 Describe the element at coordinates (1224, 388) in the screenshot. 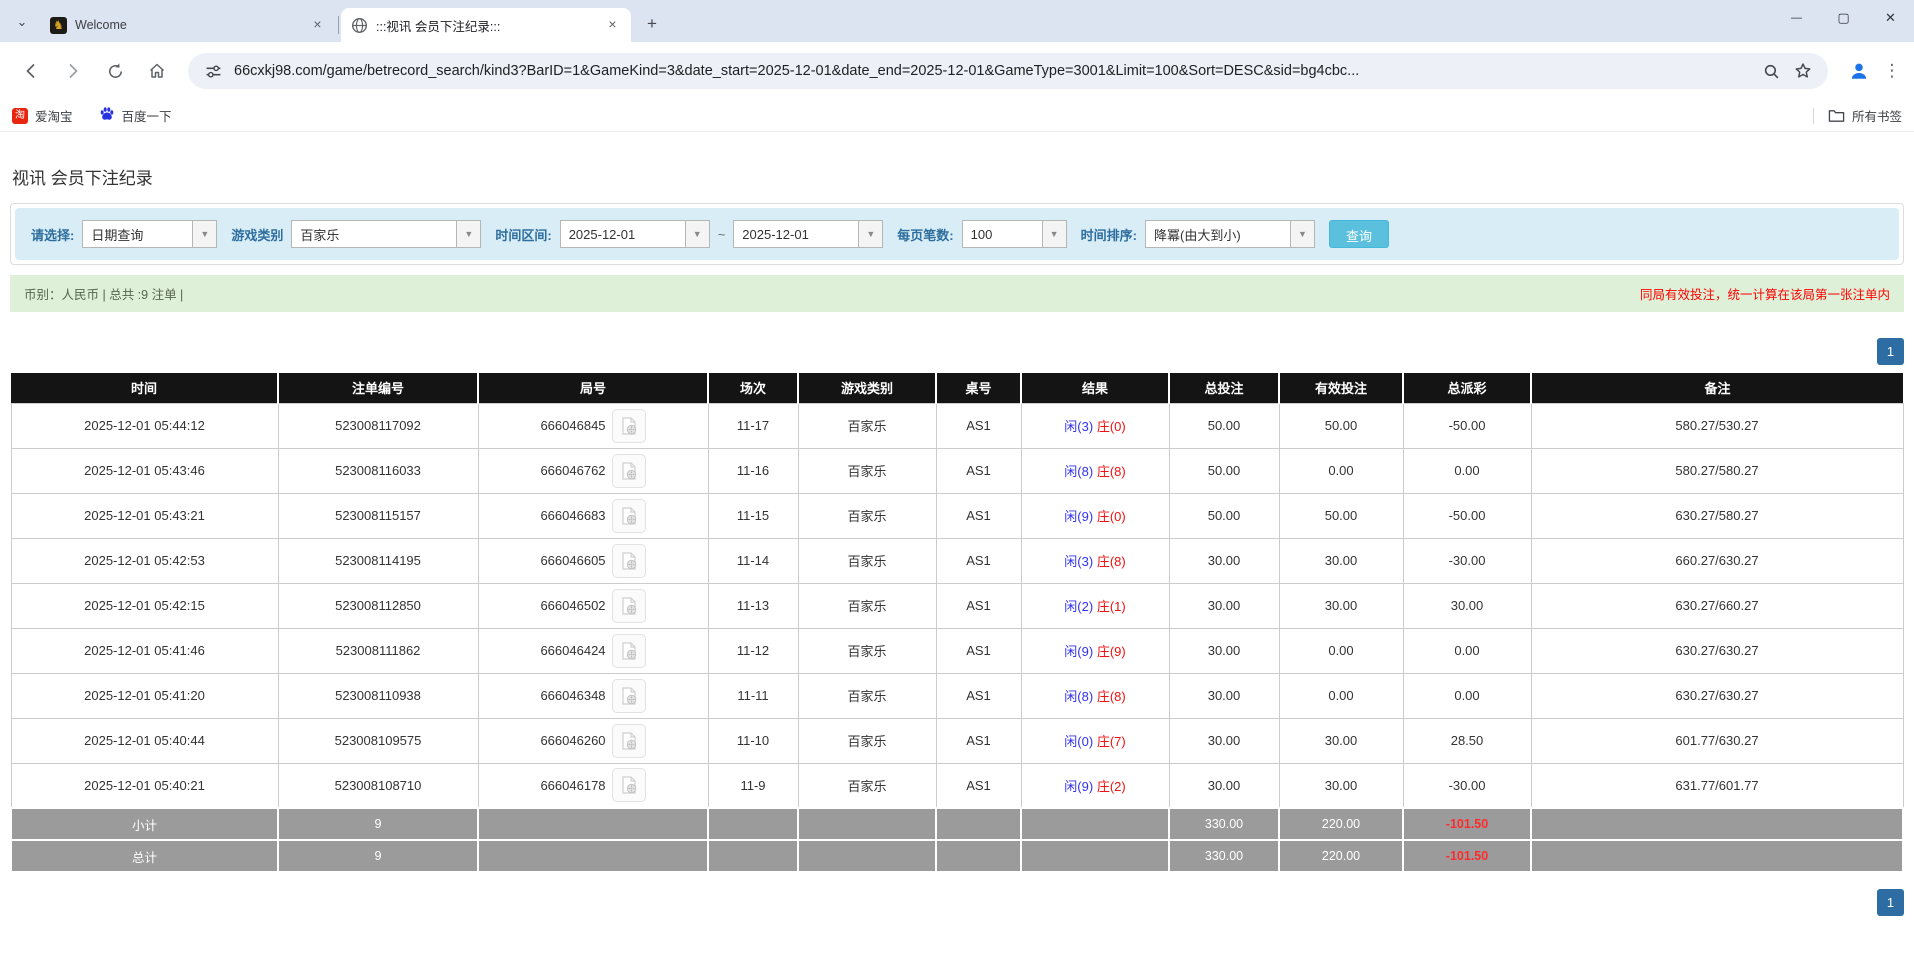

I see `col-total-bet: 总投注` at that location.